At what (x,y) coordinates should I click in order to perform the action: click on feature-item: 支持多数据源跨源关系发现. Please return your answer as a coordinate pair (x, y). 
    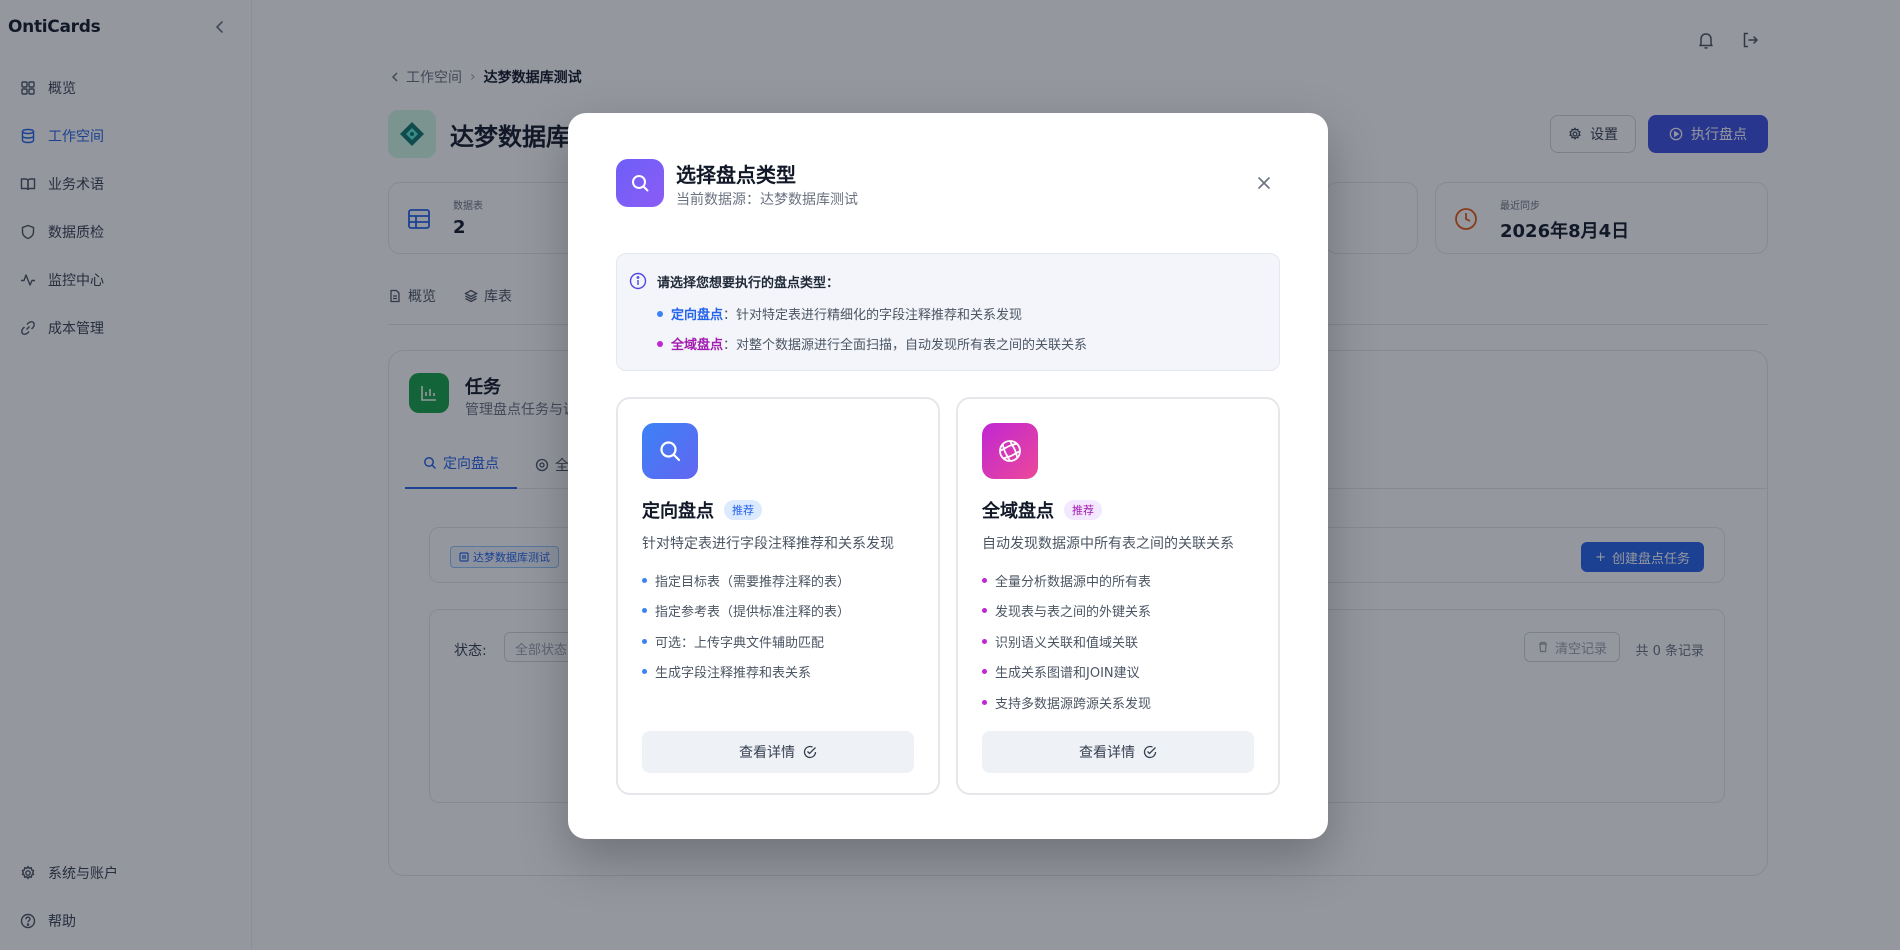
    Looking at the image, I should click on (1066, 702).